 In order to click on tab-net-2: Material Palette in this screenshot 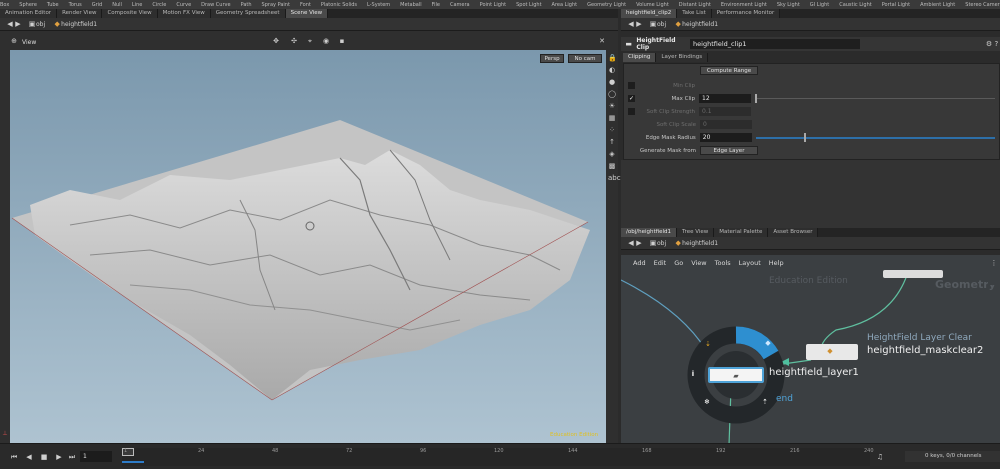, I will do `click(741, 232)`.